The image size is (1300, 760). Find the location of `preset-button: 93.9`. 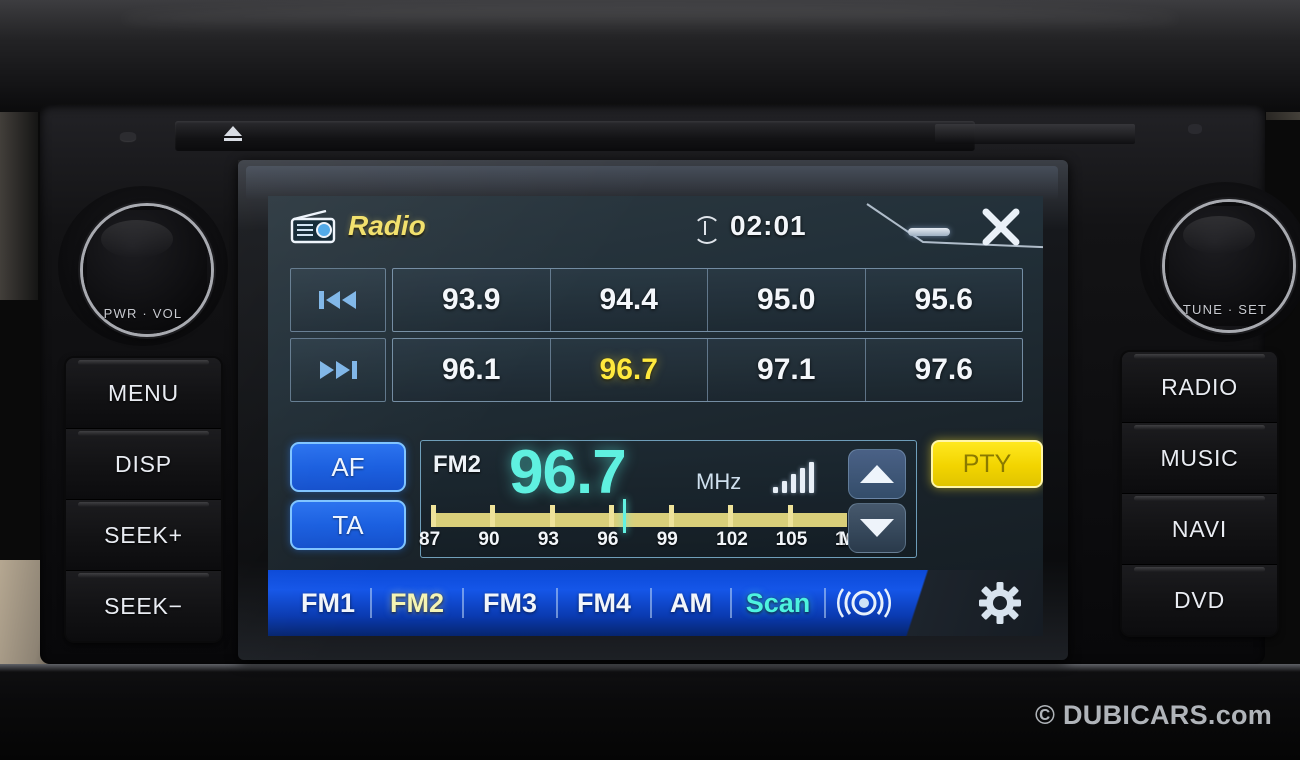

preset-button: 93.9 is located at coordinates (472, 300).